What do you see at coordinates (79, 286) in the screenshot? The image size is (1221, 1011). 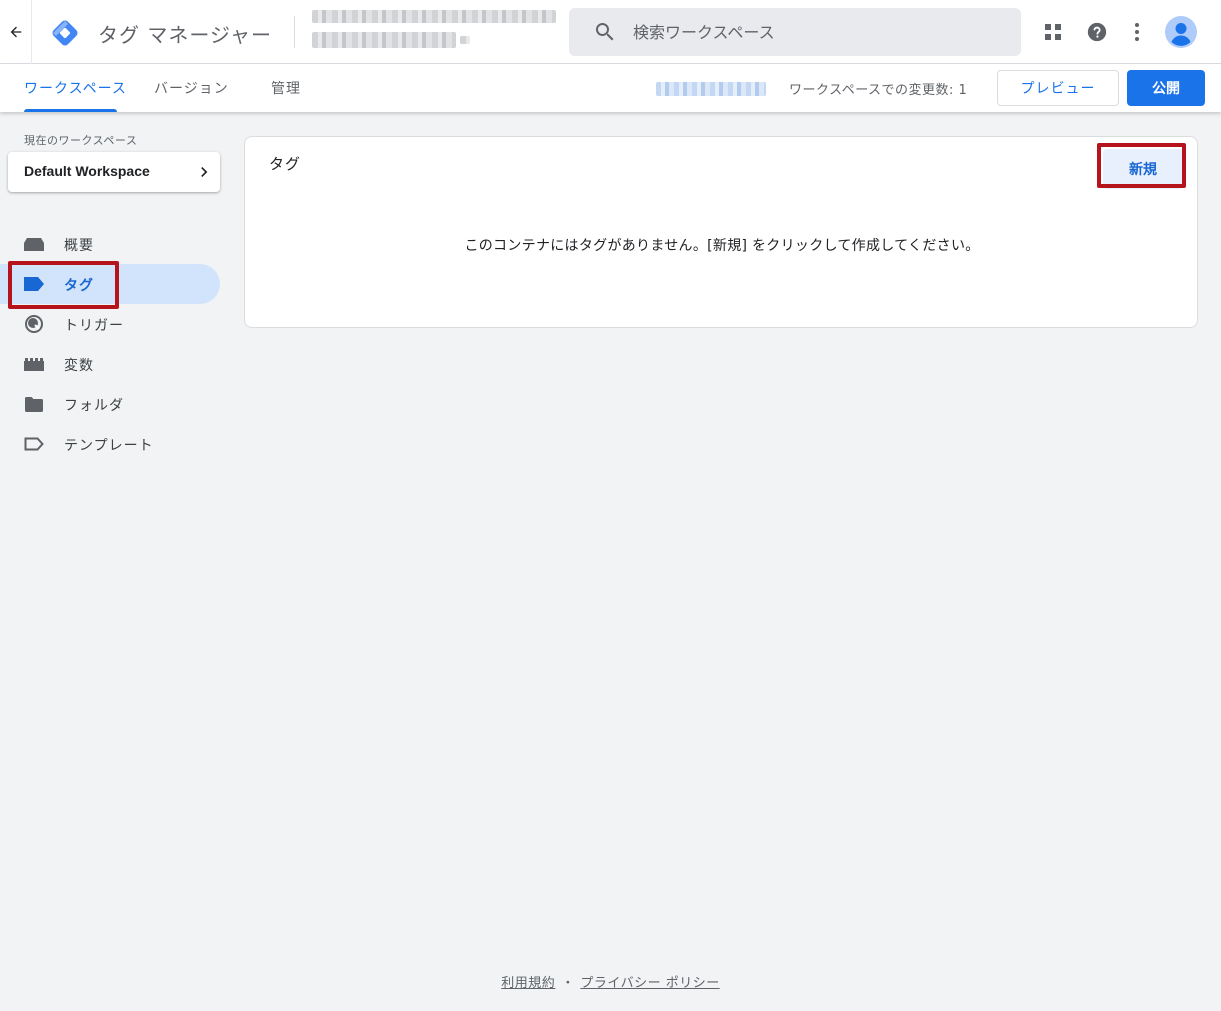 I see `sidebar-item-label: タグ` at bounding box center [79, 286].